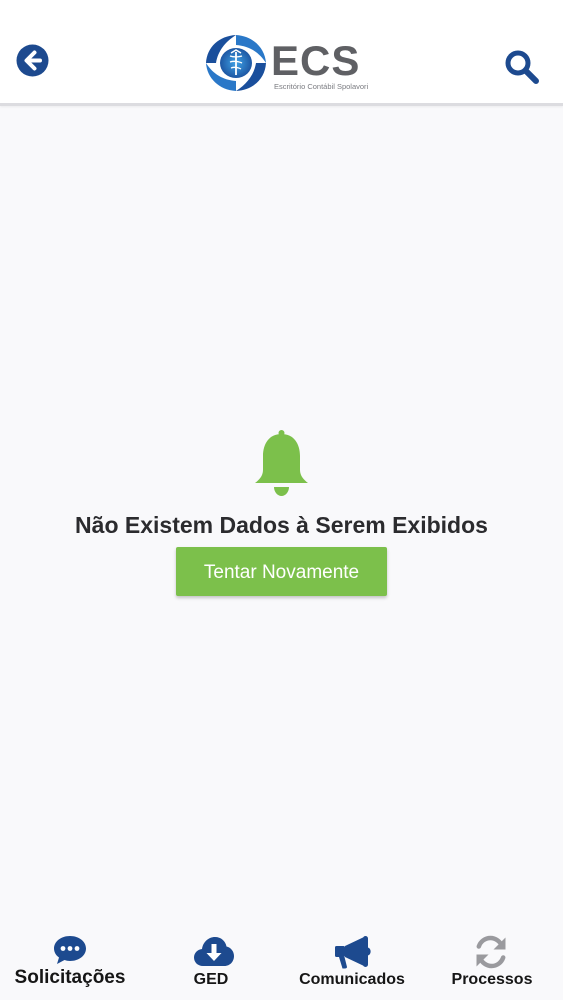 Image resolution: width=563 pixels, height=1000 pixels. Describe the element at coordinates (214, 951) in the screenshot. I see `cloud-download-icon` at that location.